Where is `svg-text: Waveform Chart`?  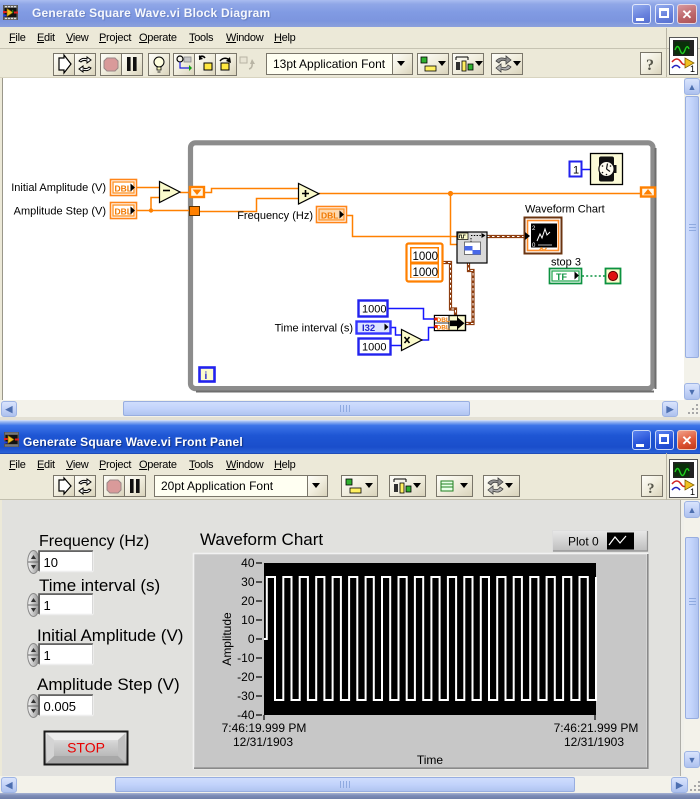 svg-text: Waveform Chart is located at coordinates (565, 210).